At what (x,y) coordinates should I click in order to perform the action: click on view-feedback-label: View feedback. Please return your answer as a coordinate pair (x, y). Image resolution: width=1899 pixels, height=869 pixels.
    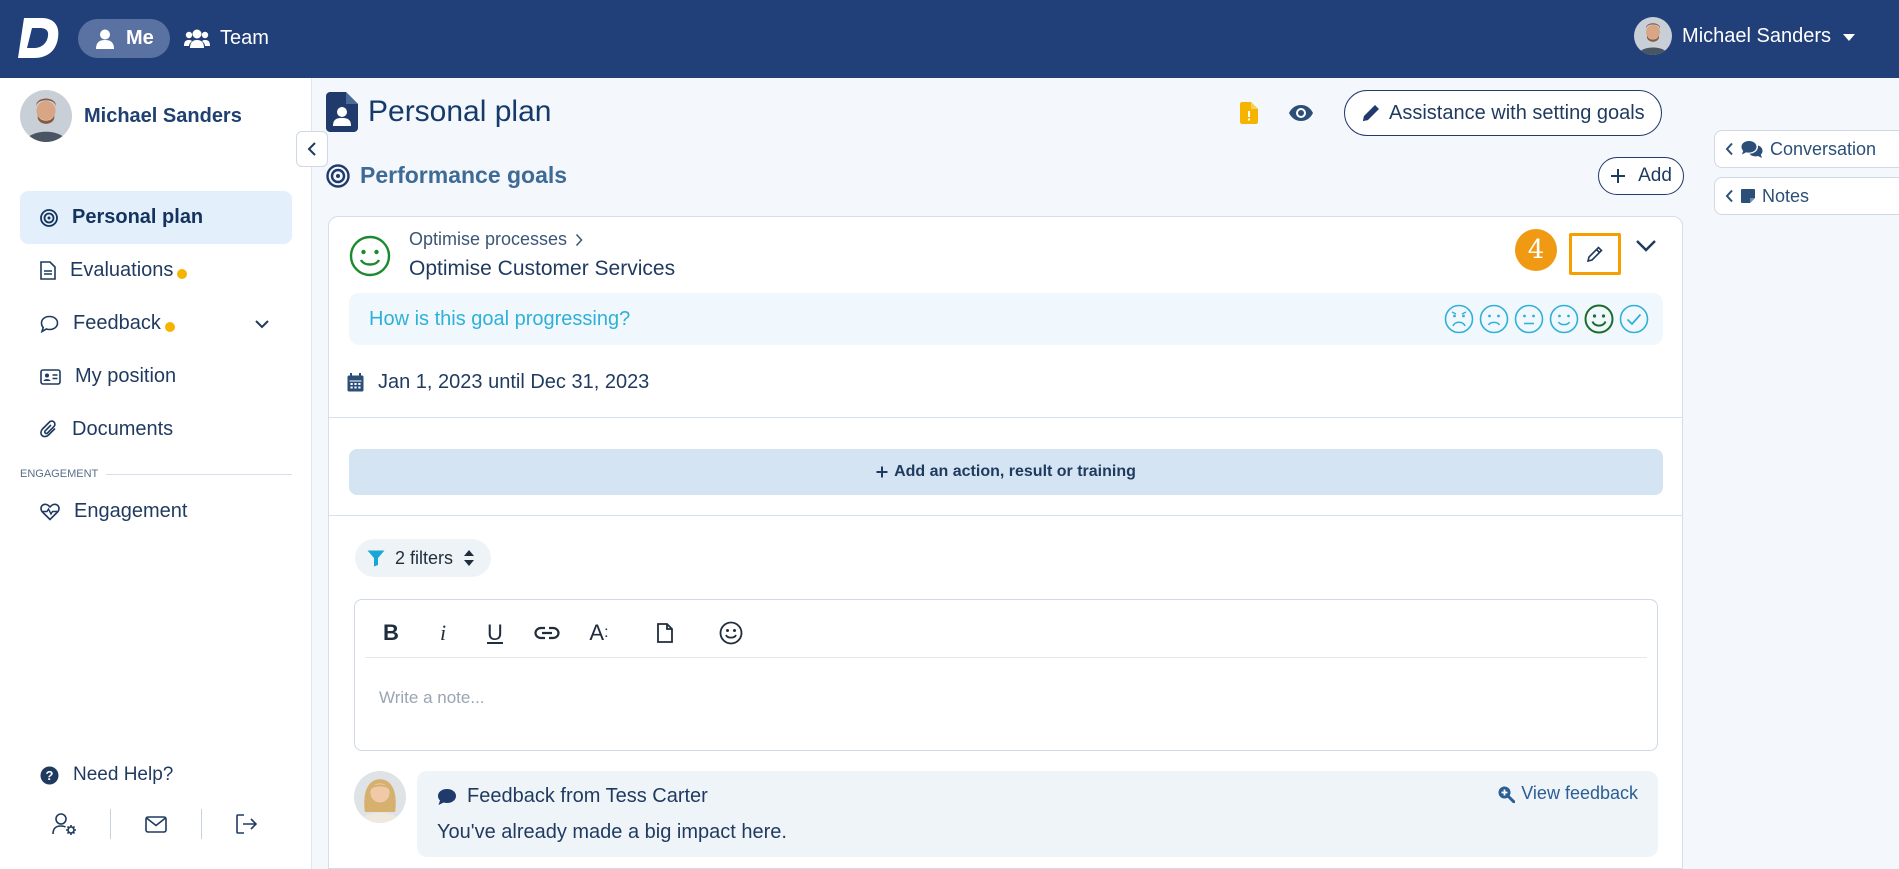
    Looking at the image, I should click on (1579, 793).